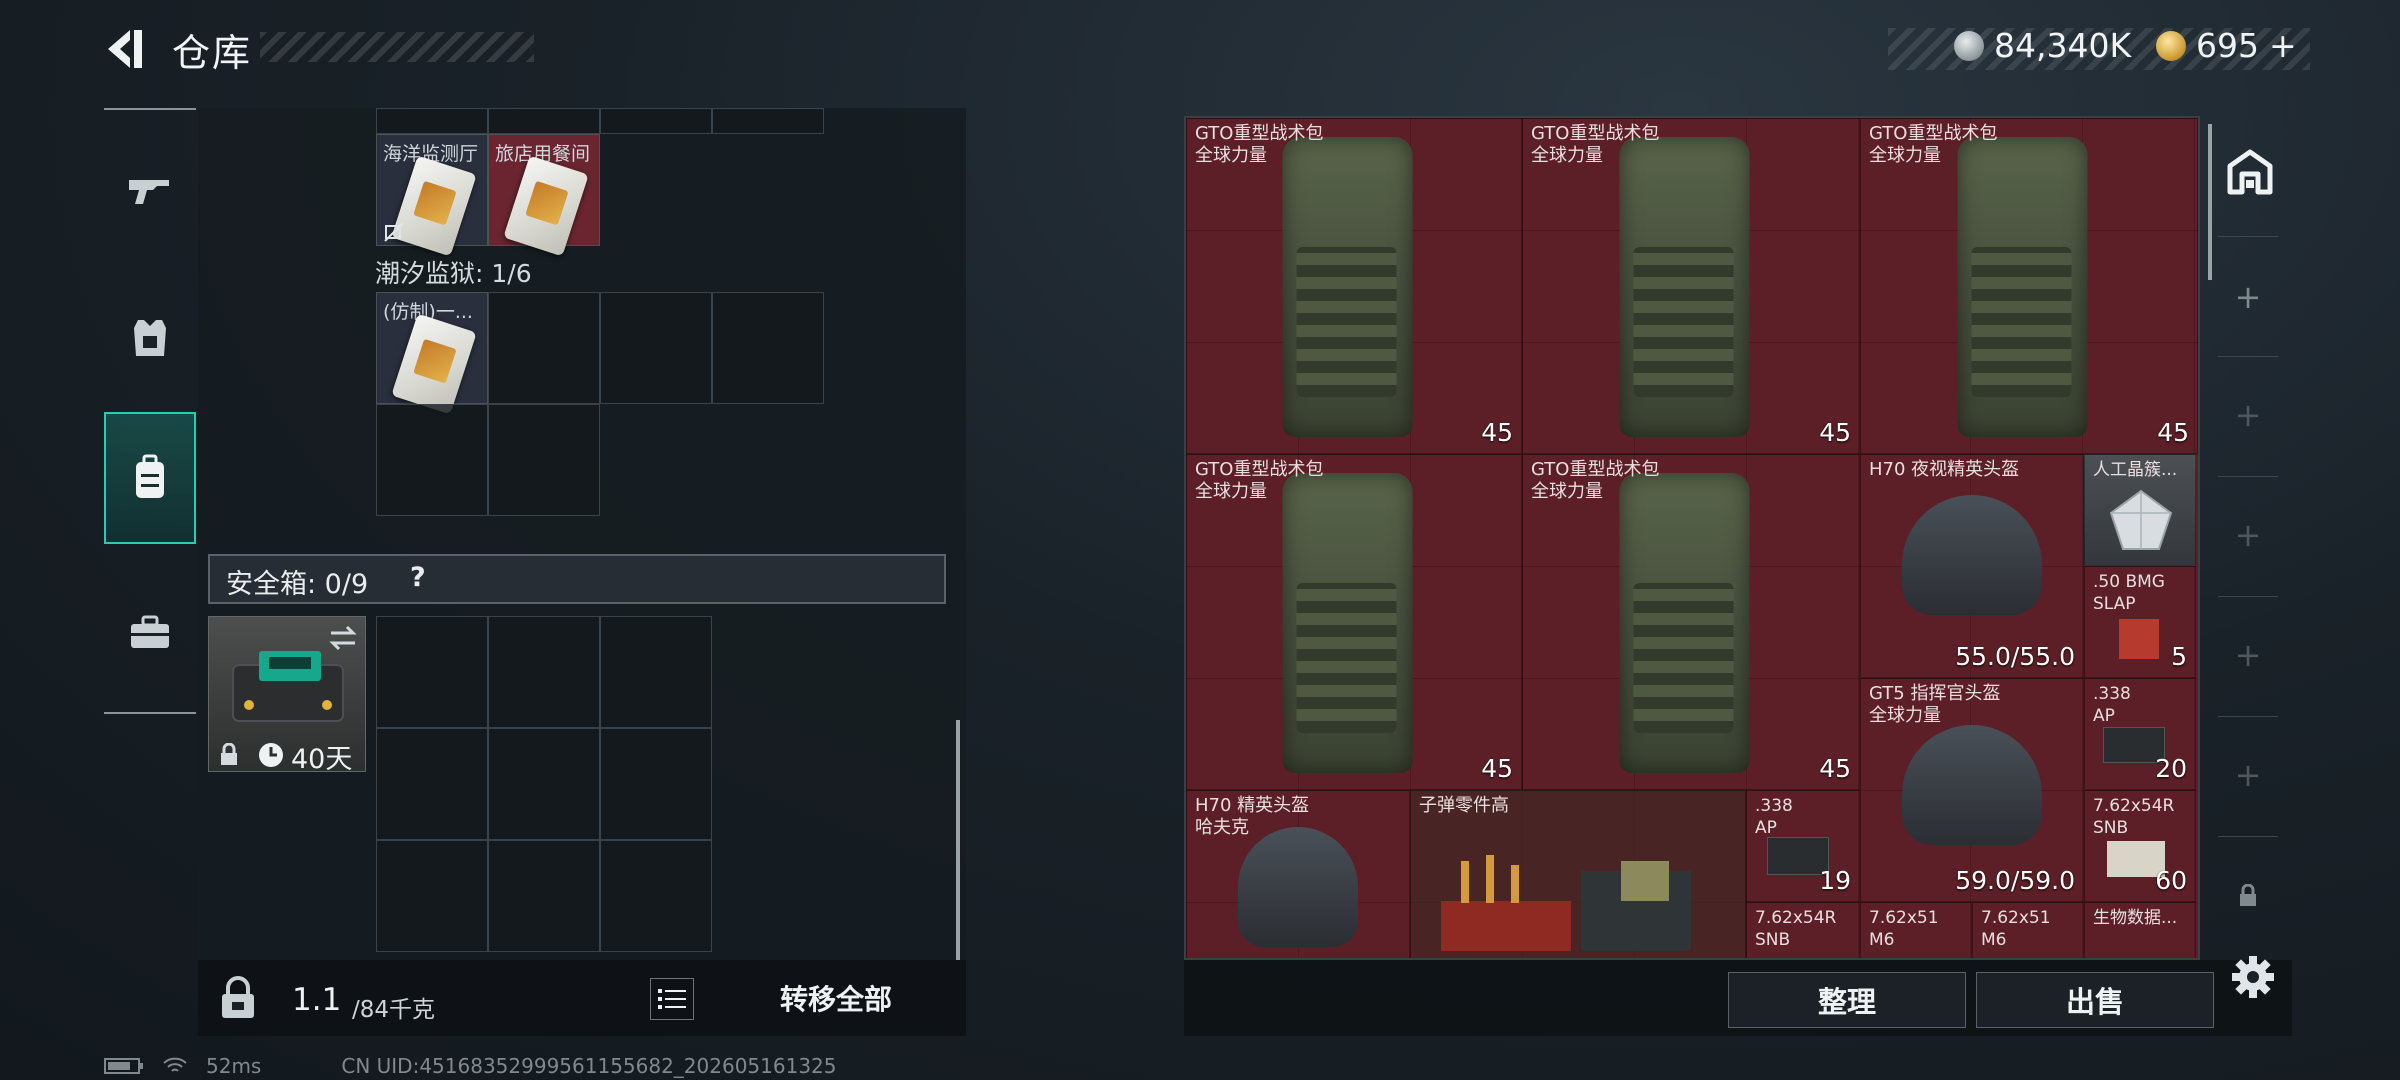 Image resolution: width=2400 pixels, height=1080 pixels. What do you see at coordinates (2141, 519) in the screenshot?
I see `crystal-icon` at bounding box center [2141, 519].